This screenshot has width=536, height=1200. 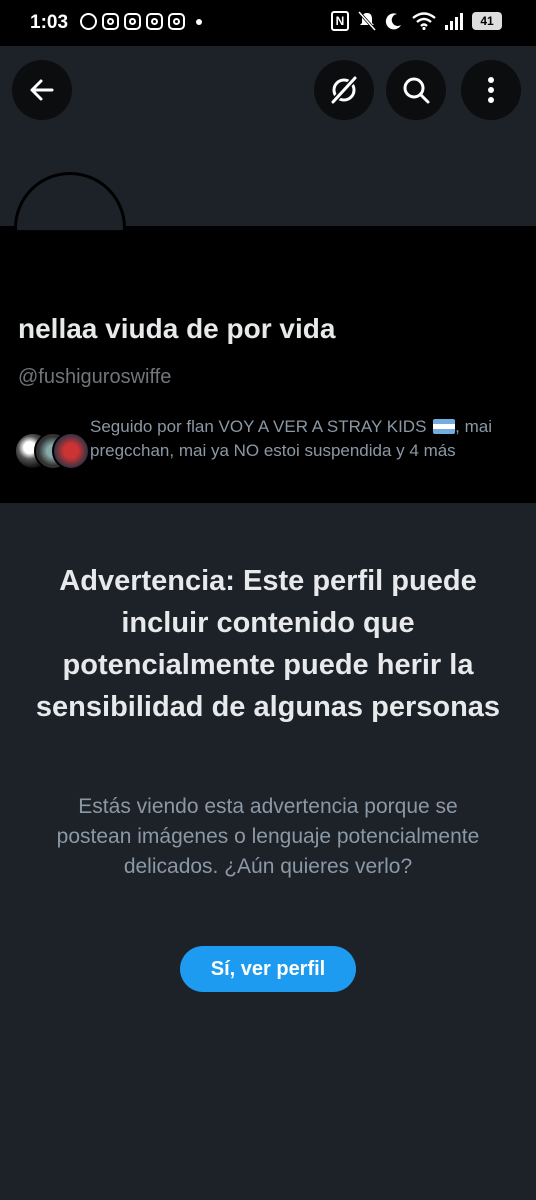 I want to click on grok-button, so click(x=344, y=90).